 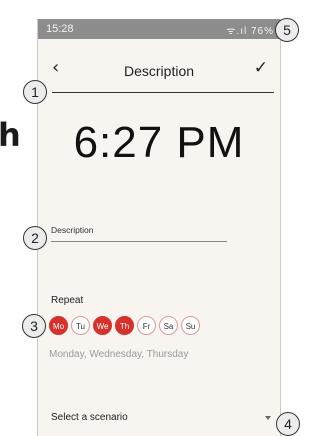 What do you see at coordinates (10, 135) in the screenshot?
I see `background-letter: h` at bounding box center [10, 135].